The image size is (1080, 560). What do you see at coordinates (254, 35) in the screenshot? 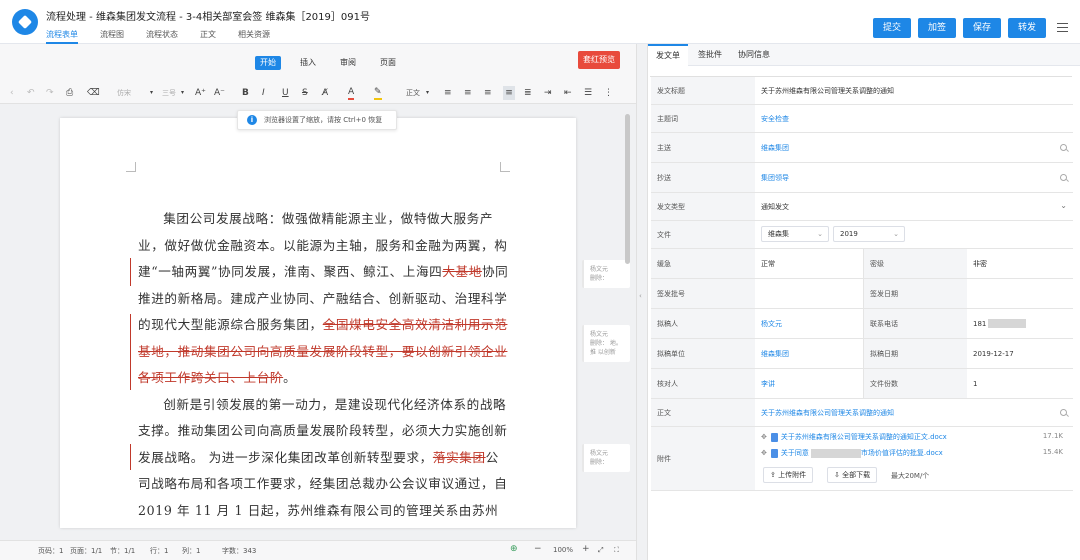
I see `tab-related-resources: 相关资源` at bounding box center [254, 35].